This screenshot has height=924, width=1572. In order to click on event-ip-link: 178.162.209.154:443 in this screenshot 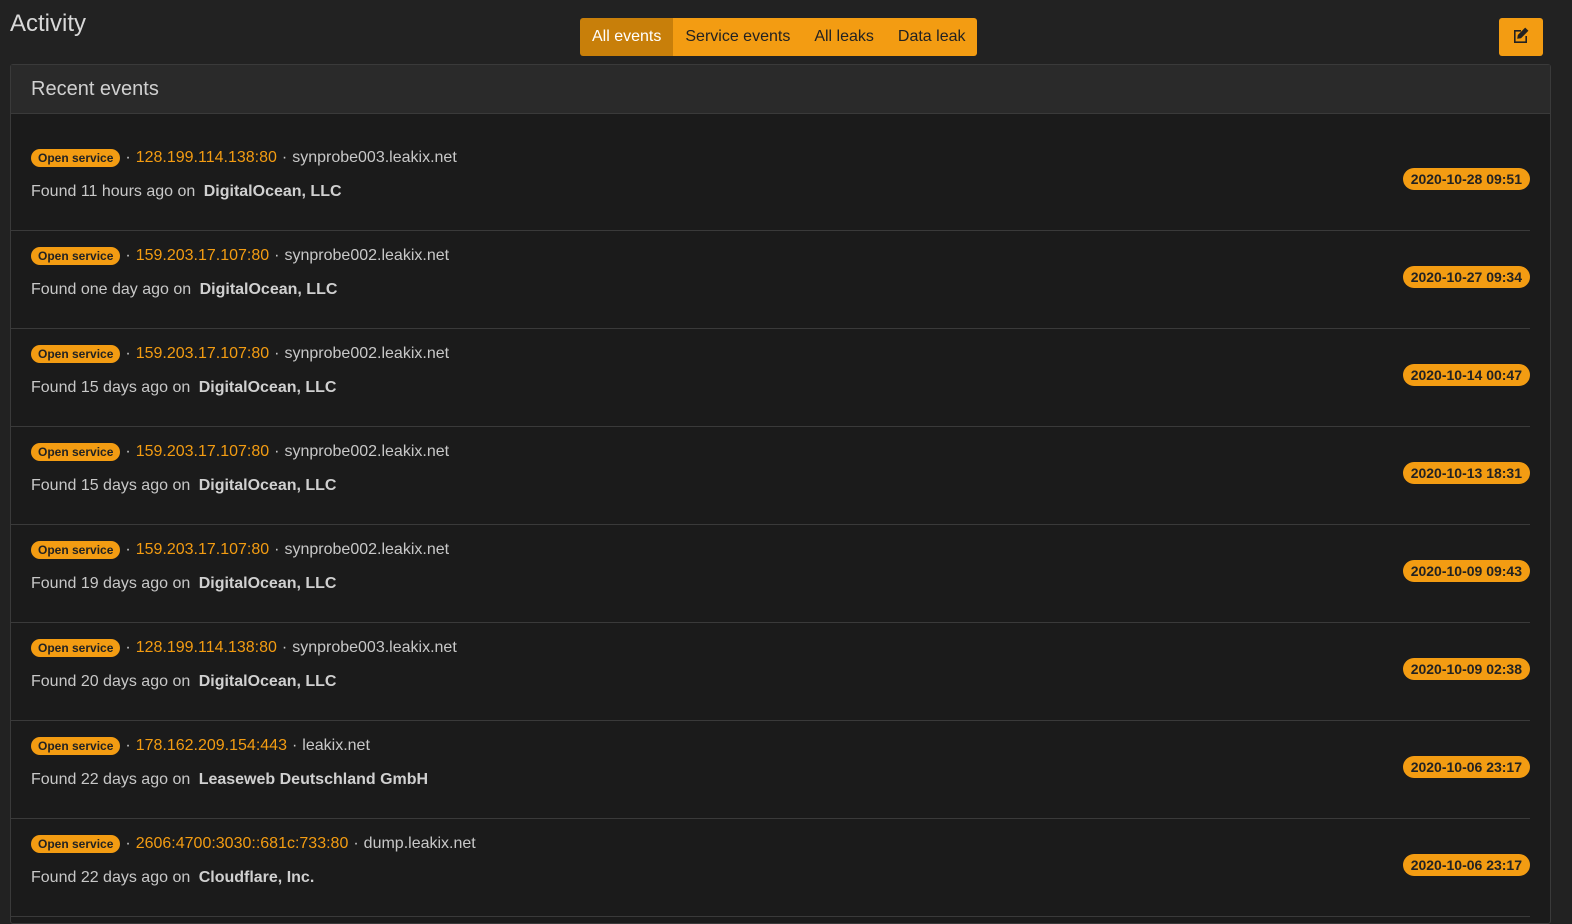, I will do `click(211, 746)`.